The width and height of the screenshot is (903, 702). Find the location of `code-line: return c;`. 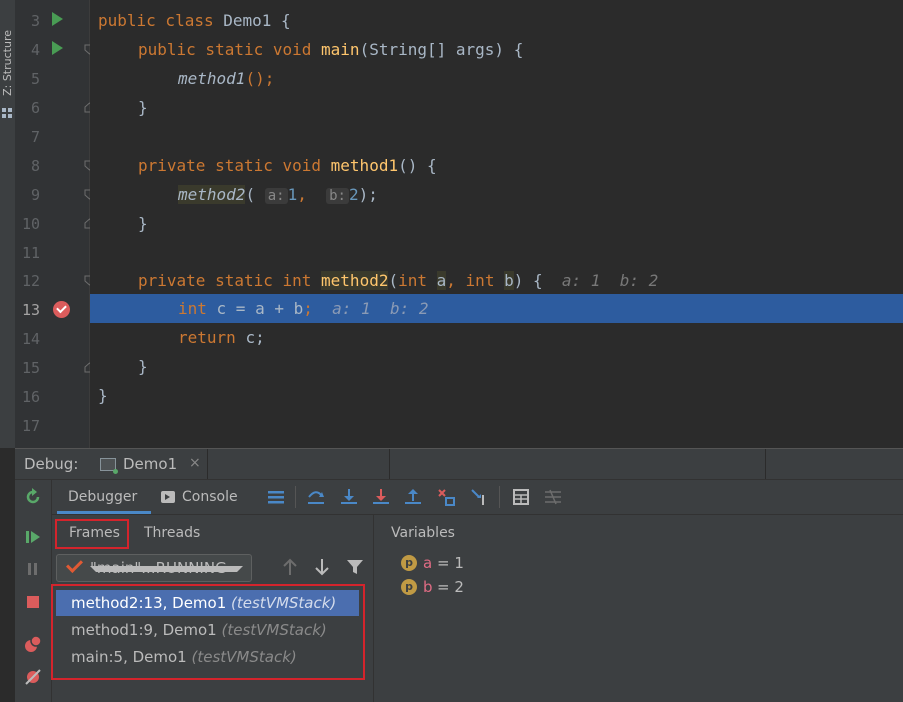

code-line: return c; is located at coordinates (496, 337).